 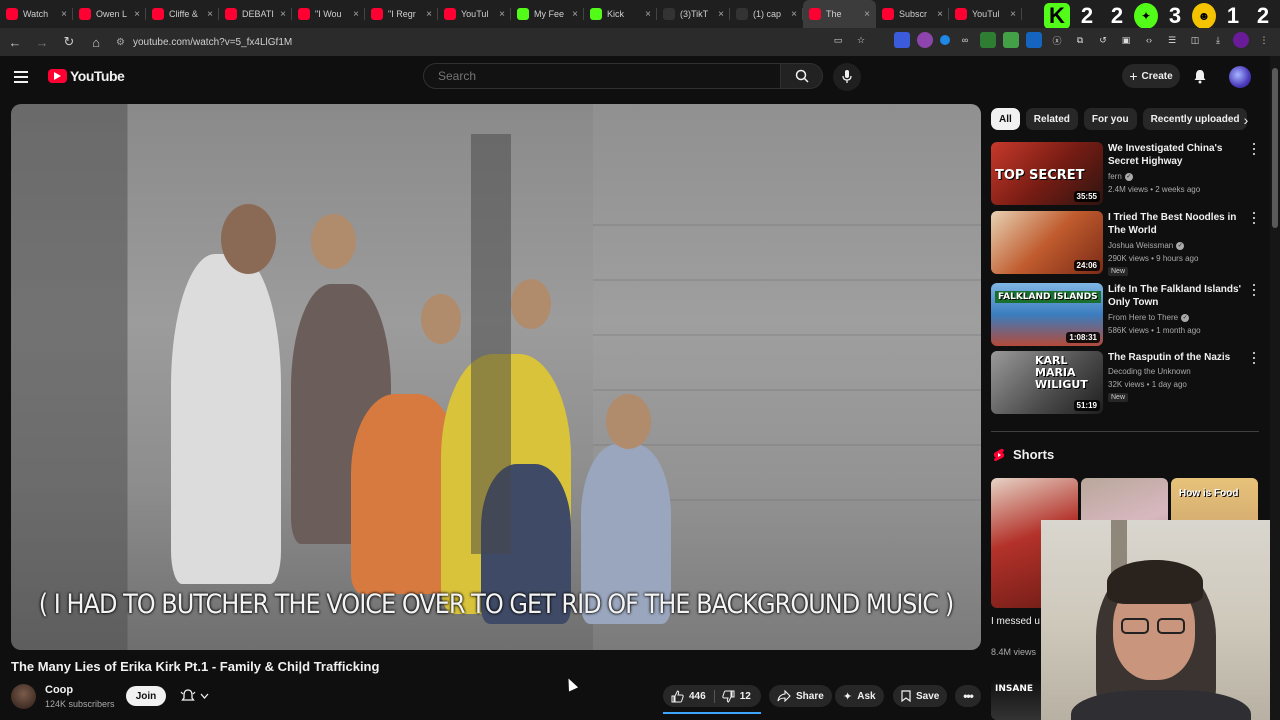 What do you see at coordinates (466, 42) in the screenshot?
I see `url-field: ⚙ youtube.com/watch?v=5_fx4LlGf1M` at bounding box center [466, 42].